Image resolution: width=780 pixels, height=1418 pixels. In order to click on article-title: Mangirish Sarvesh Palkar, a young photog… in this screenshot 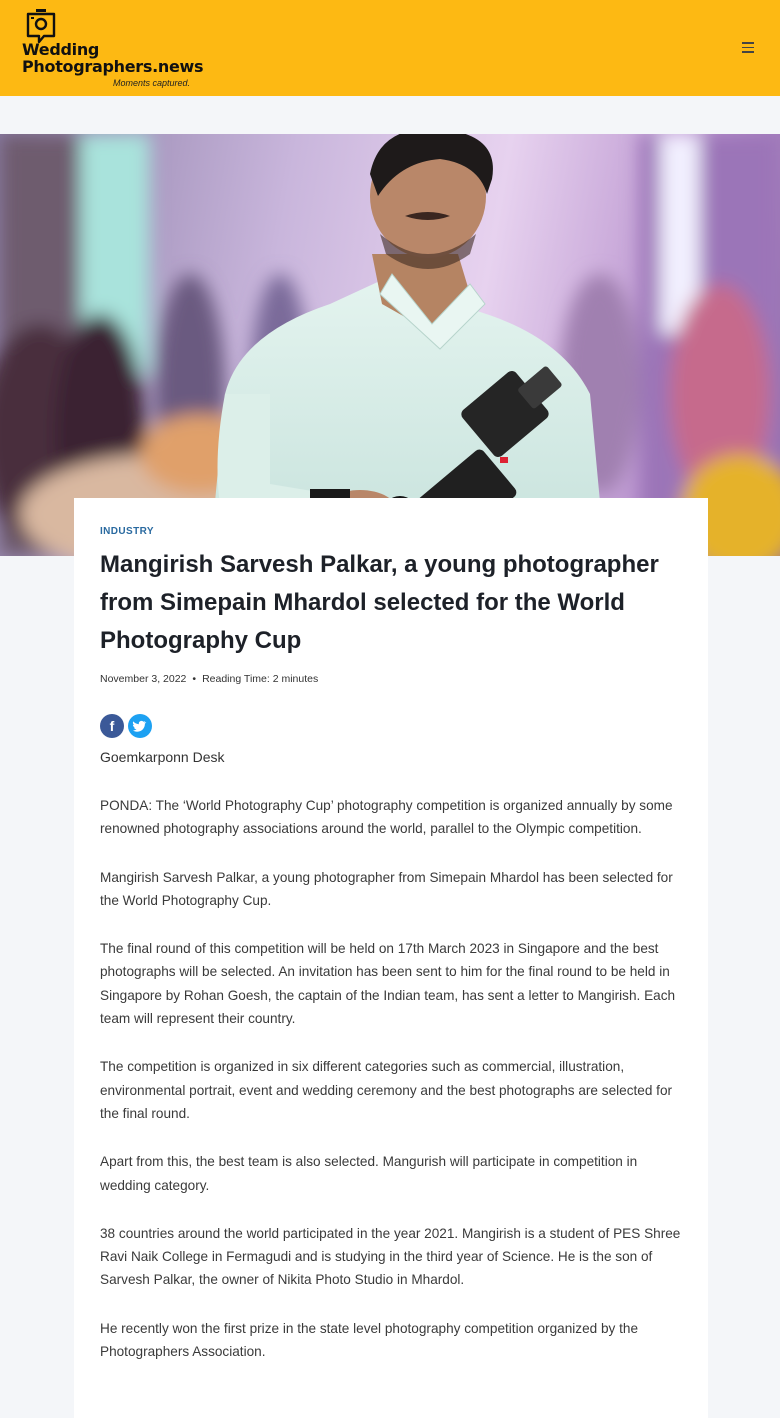, I will do `click(379, 602)`.